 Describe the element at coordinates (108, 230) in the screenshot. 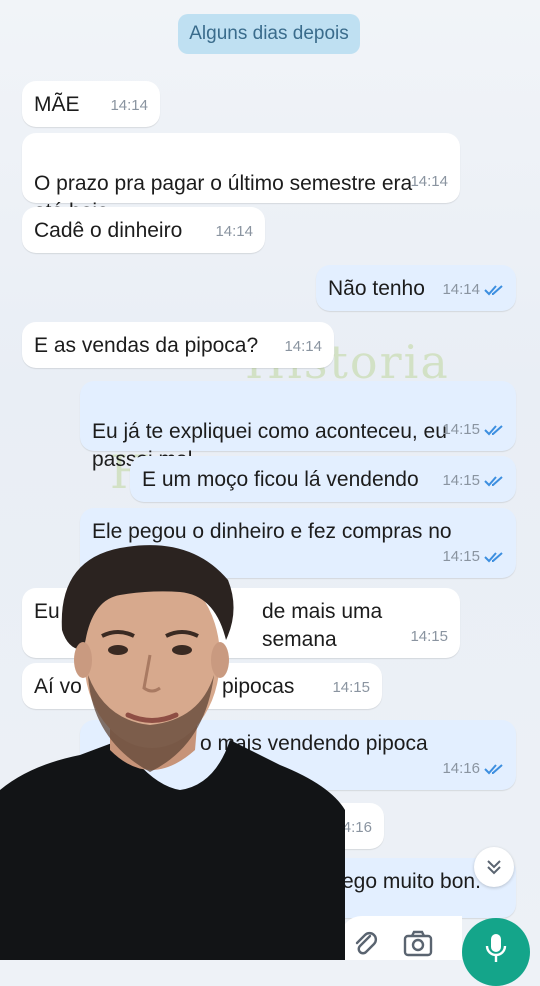

I see `message-text: Cadê o dinheiro` at that location.